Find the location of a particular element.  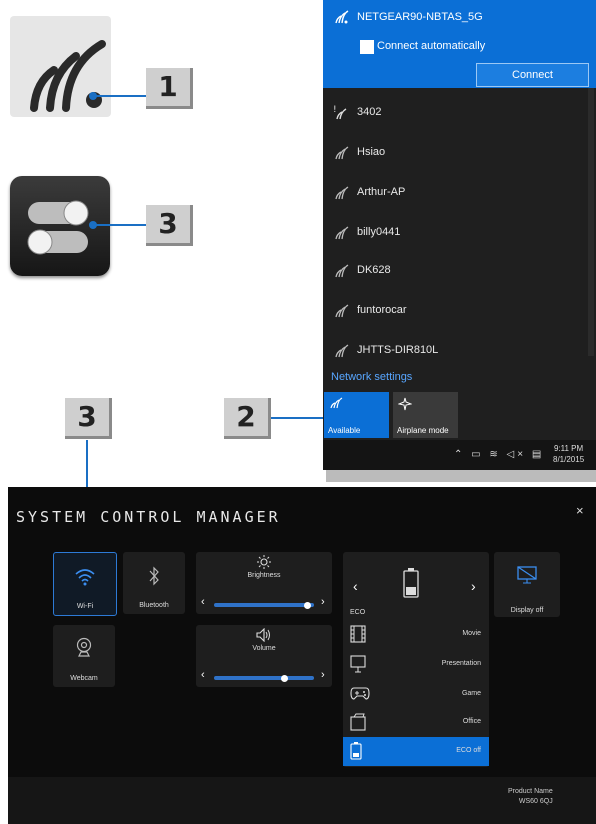

taskbar: ⌃ ▭ ≋ ◁× ▤ 9:11 PM 8/1/2015 is located at coordinates (459, 455).